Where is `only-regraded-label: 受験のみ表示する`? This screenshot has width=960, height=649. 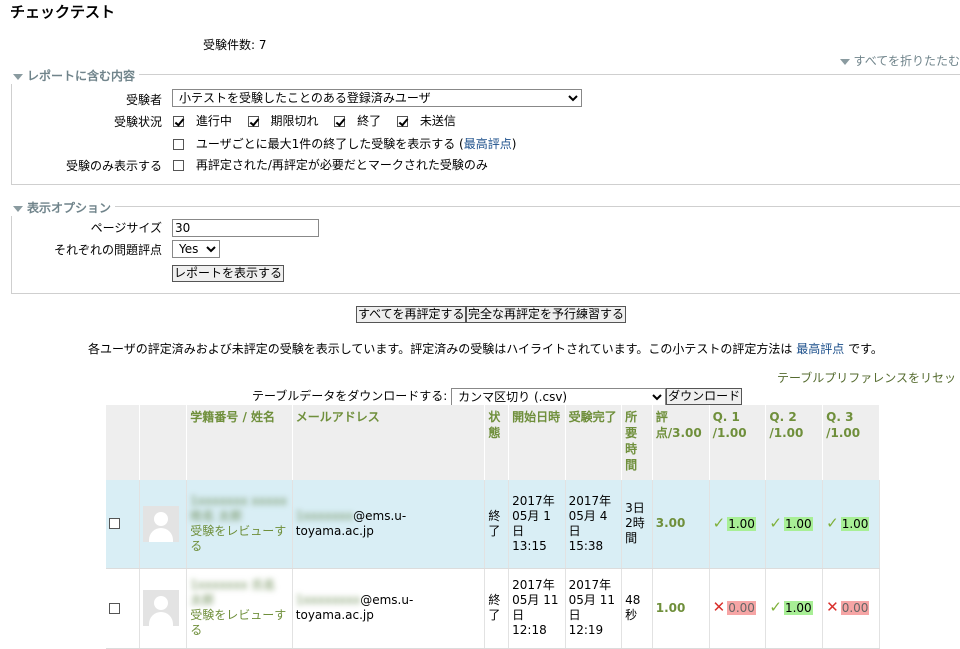 only-regraded-label: 受験のみ表示する is located at coordinates (113, 166).